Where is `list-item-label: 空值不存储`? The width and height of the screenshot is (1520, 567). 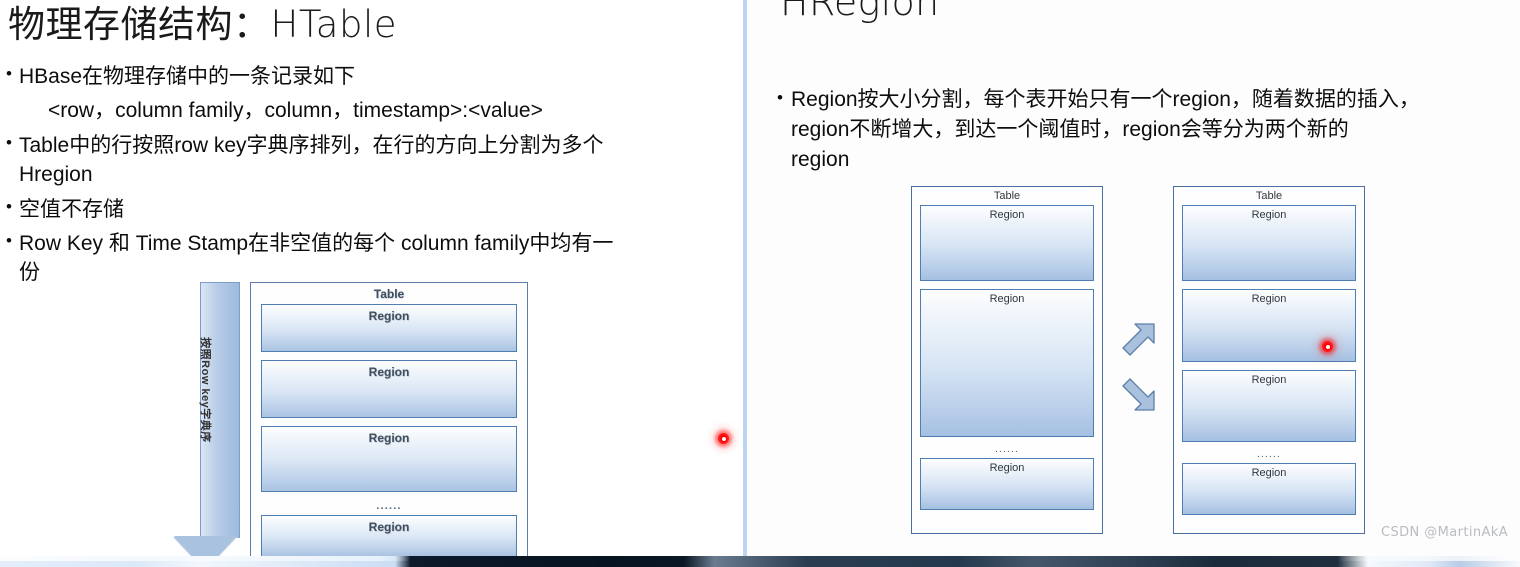 list-item-label: 空值不存储 is located at coordinates (71, 209).